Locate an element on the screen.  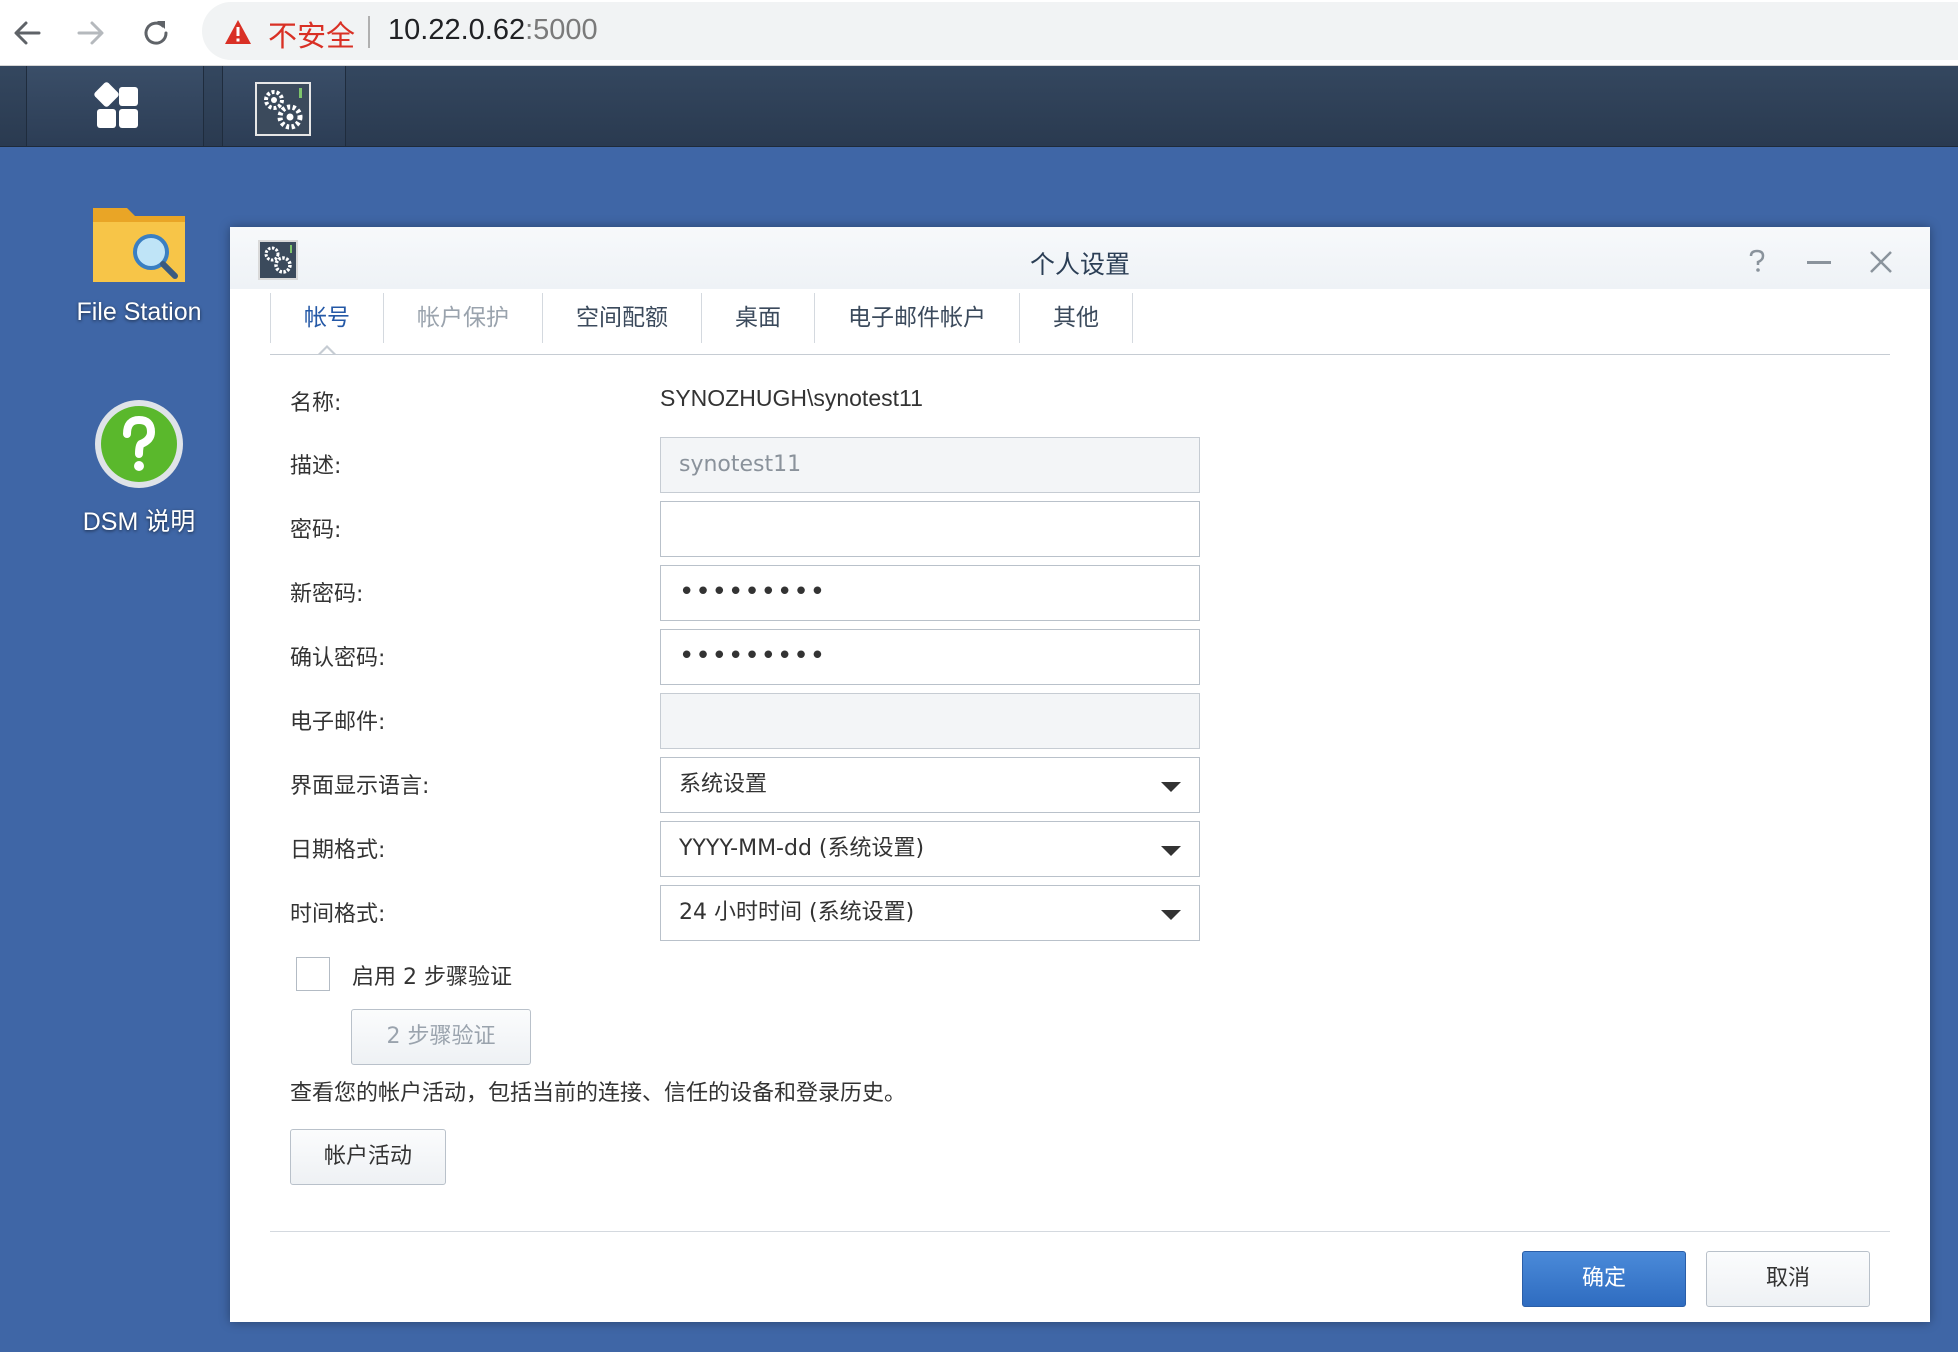
tab-strip: 帐号 帐户保护 空间配额 桌面 电子邮件帐户 其他 is located at coordinates (701, 324).